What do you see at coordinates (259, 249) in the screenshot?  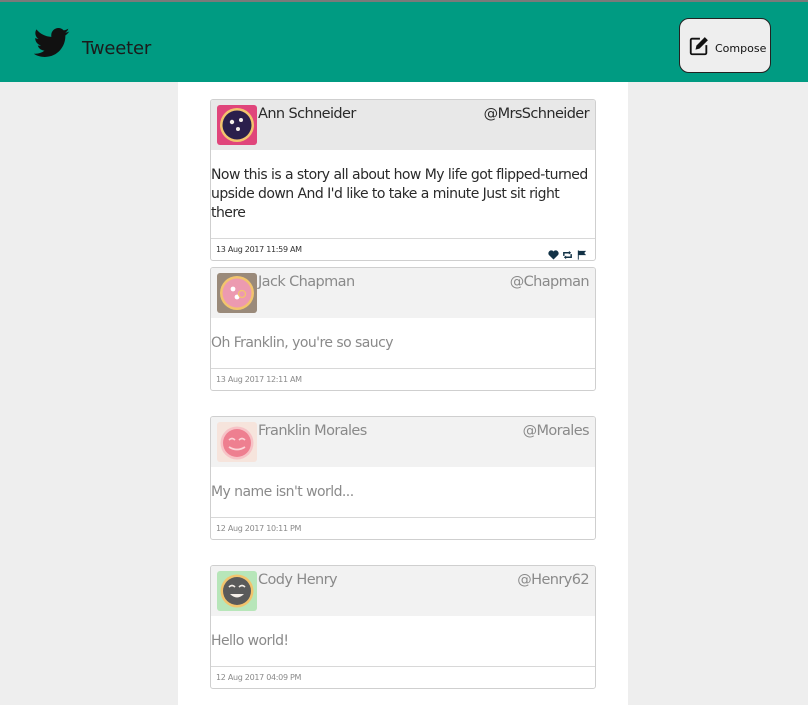 I see `tweet-timestamp: 13 Aug 2017 11:59 AM` at bounding box center [259, 249].